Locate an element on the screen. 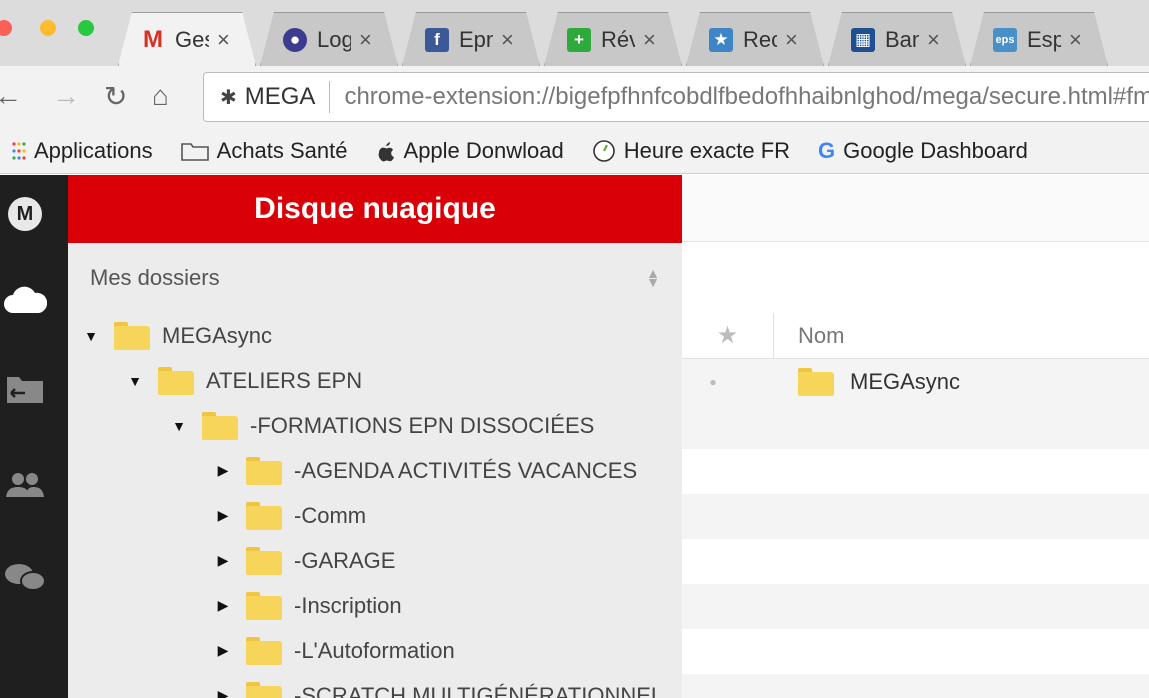 Image resolution: width=1149 pixels, height=698 pixels. tree-folder-row: ▶ -AGENDA ACTIVITÉS VACANCES is located at coordinates (375, 470).